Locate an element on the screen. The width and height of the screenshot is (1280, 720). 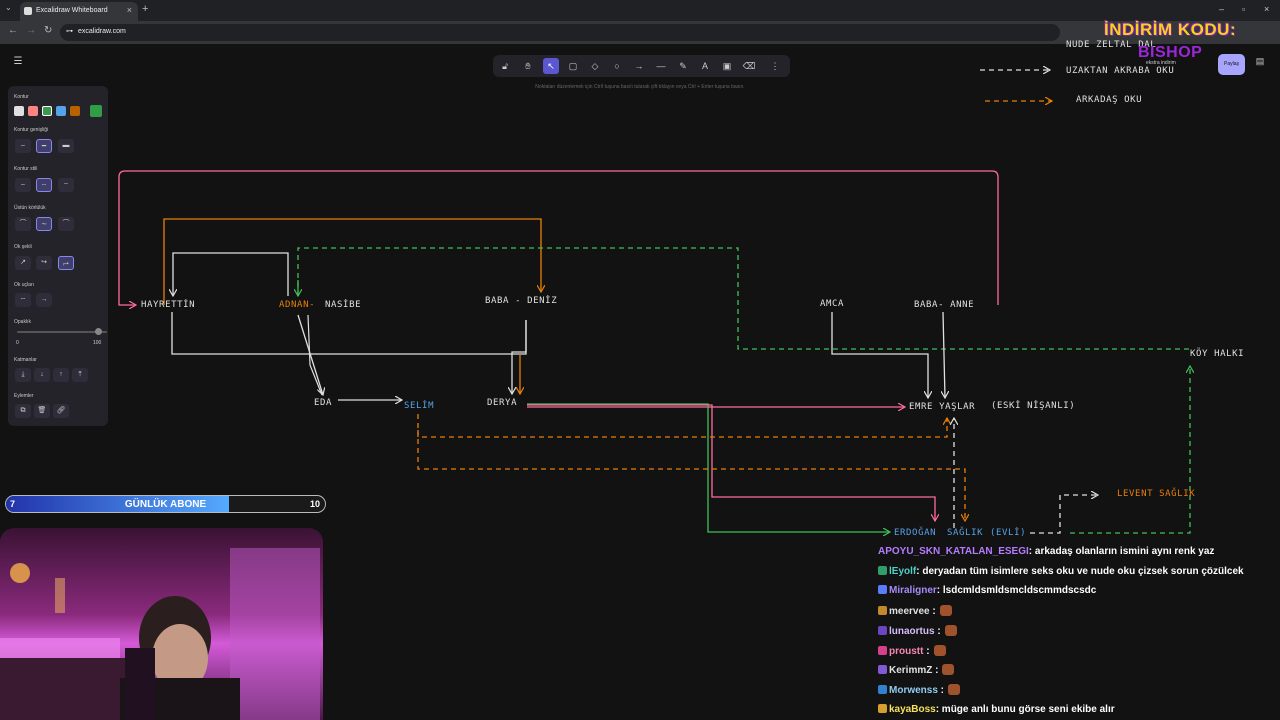
arrowheads-label: Ok uçları is located at coordinates (24, 285).